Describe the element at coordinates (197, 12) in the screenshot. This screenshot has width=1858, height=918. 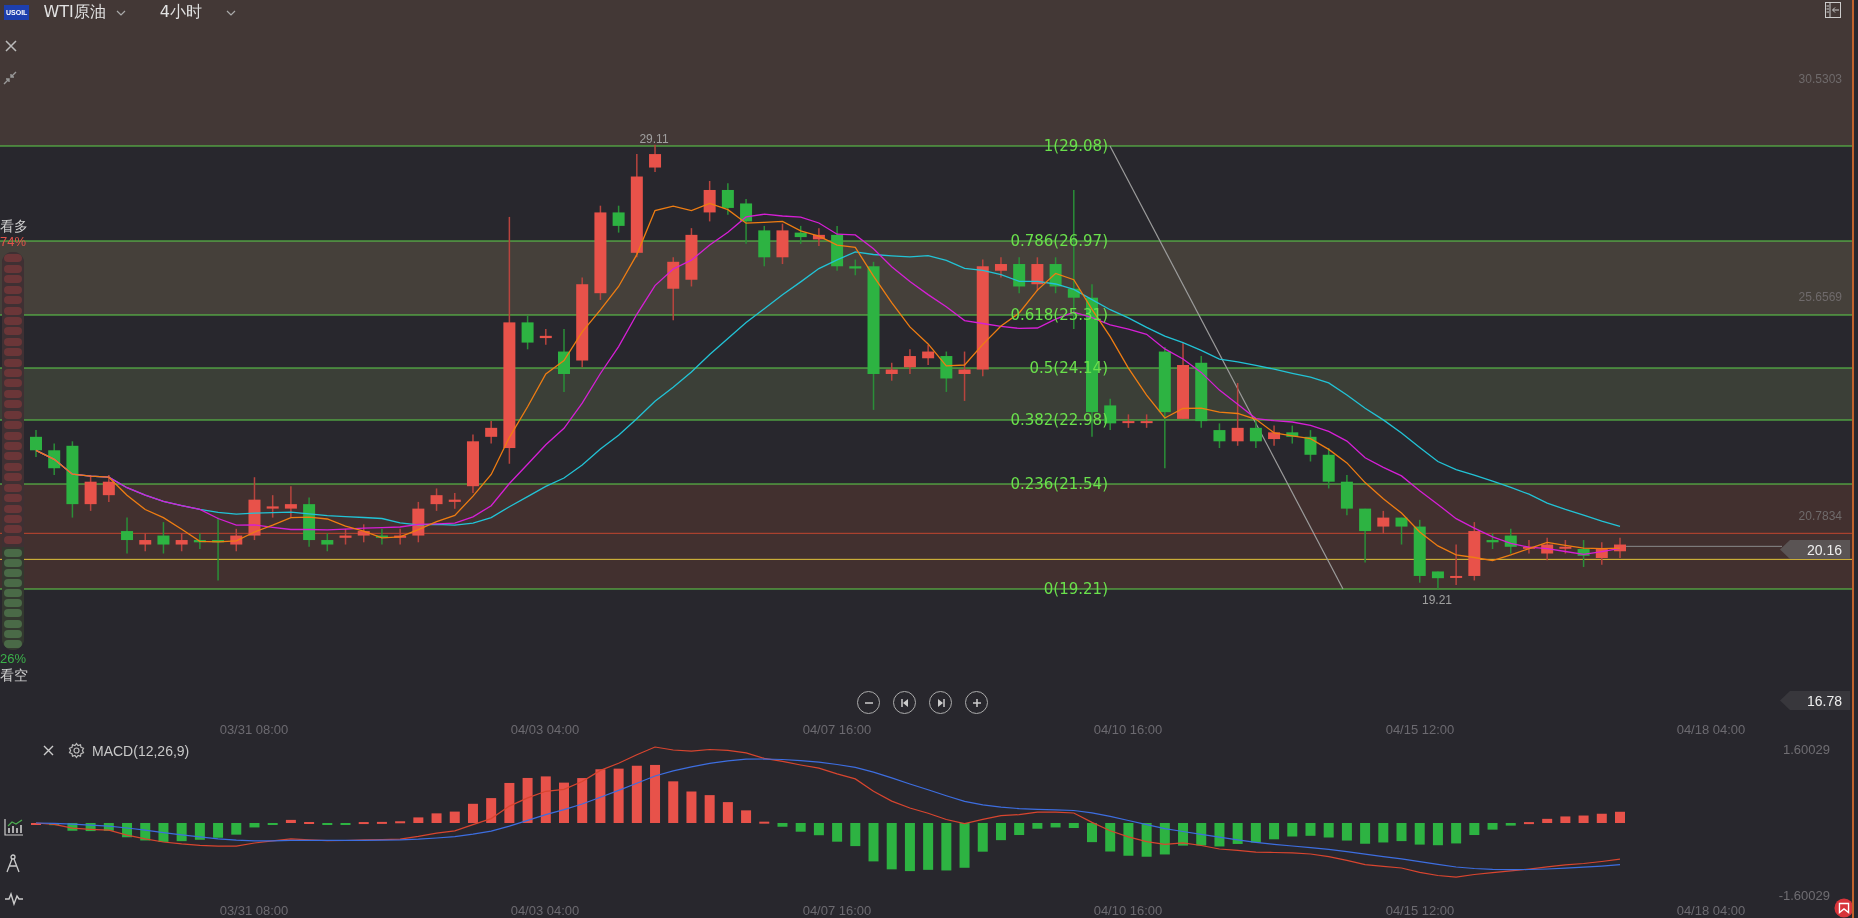
I see `timeframe-selector: 4小时` at that location.